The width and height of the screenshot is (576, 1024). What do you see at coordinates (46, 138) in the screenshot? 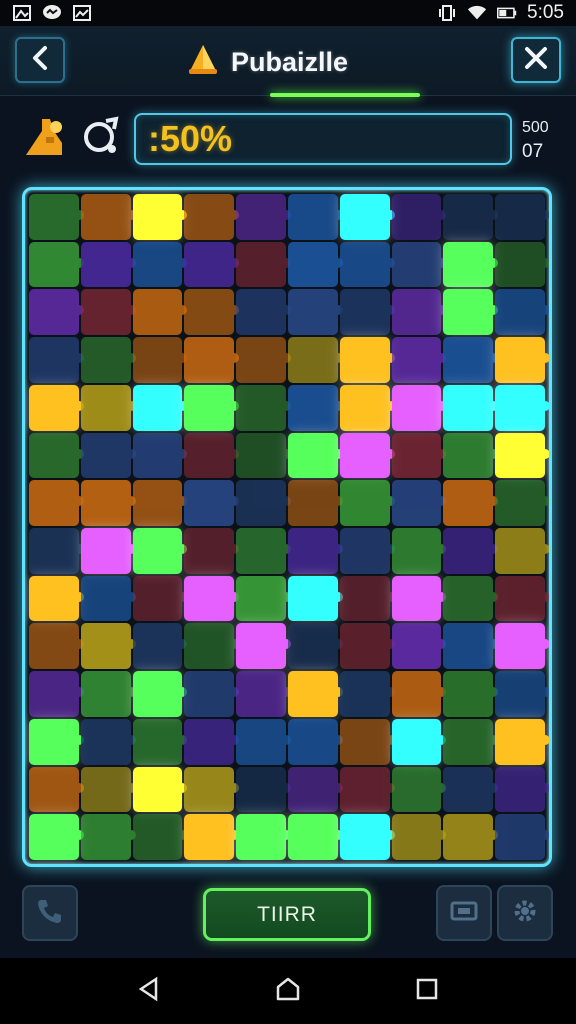
I see `hint-icon` at bounding box center [46, 138].